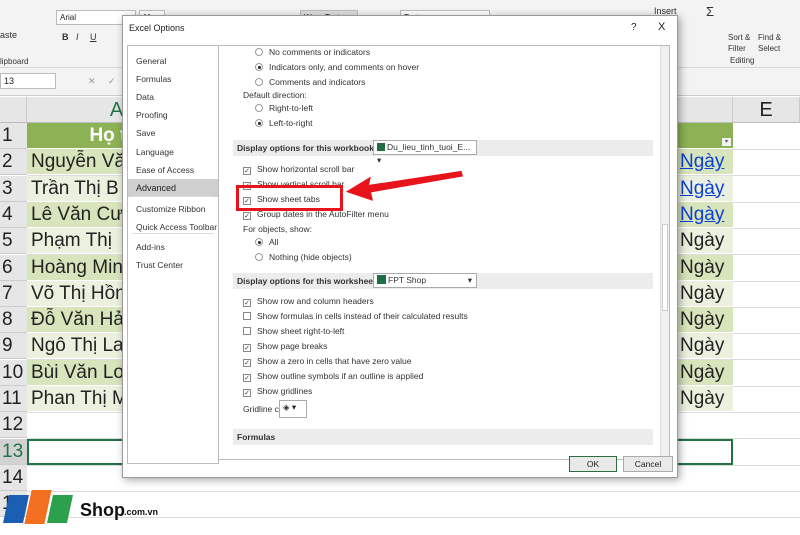  What do you see at coordinates (13, 320) in the screenshot?
I see `row-header: 8` at bounding box center [13, 320].